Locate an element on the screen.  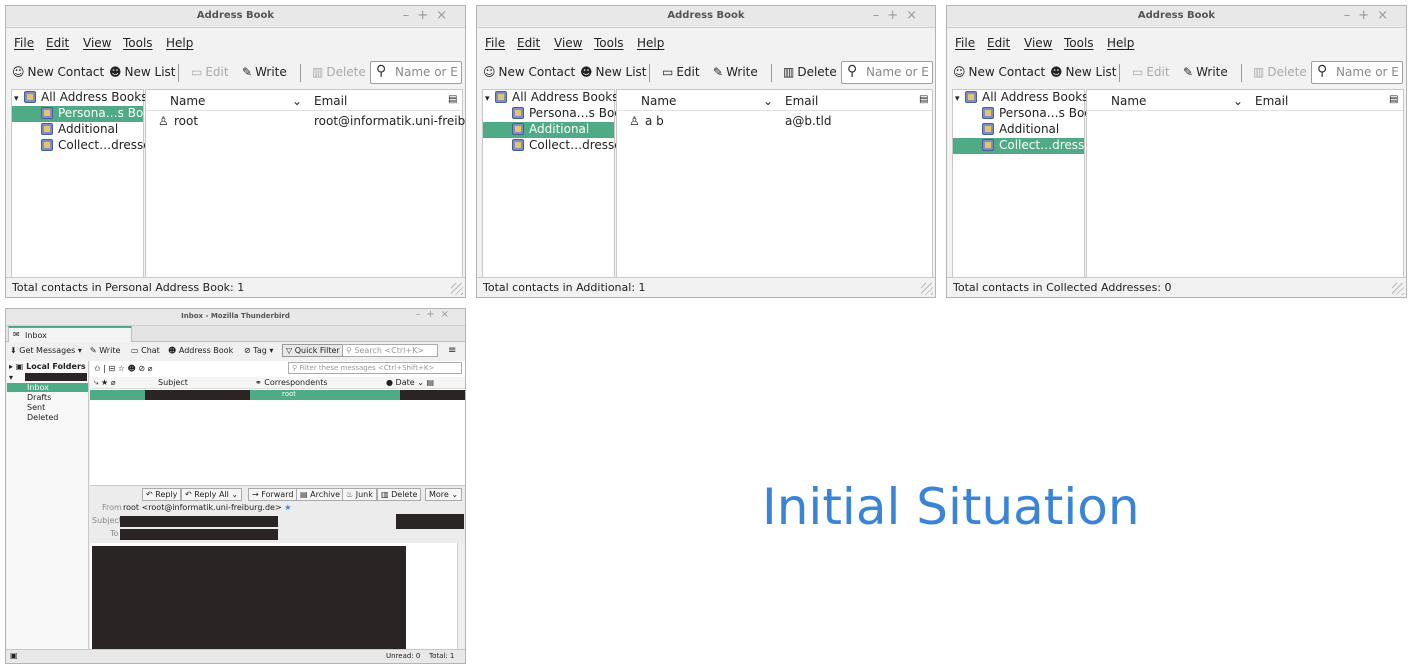
reply-button: ↶ Reply is located at coordinates (162, 494).